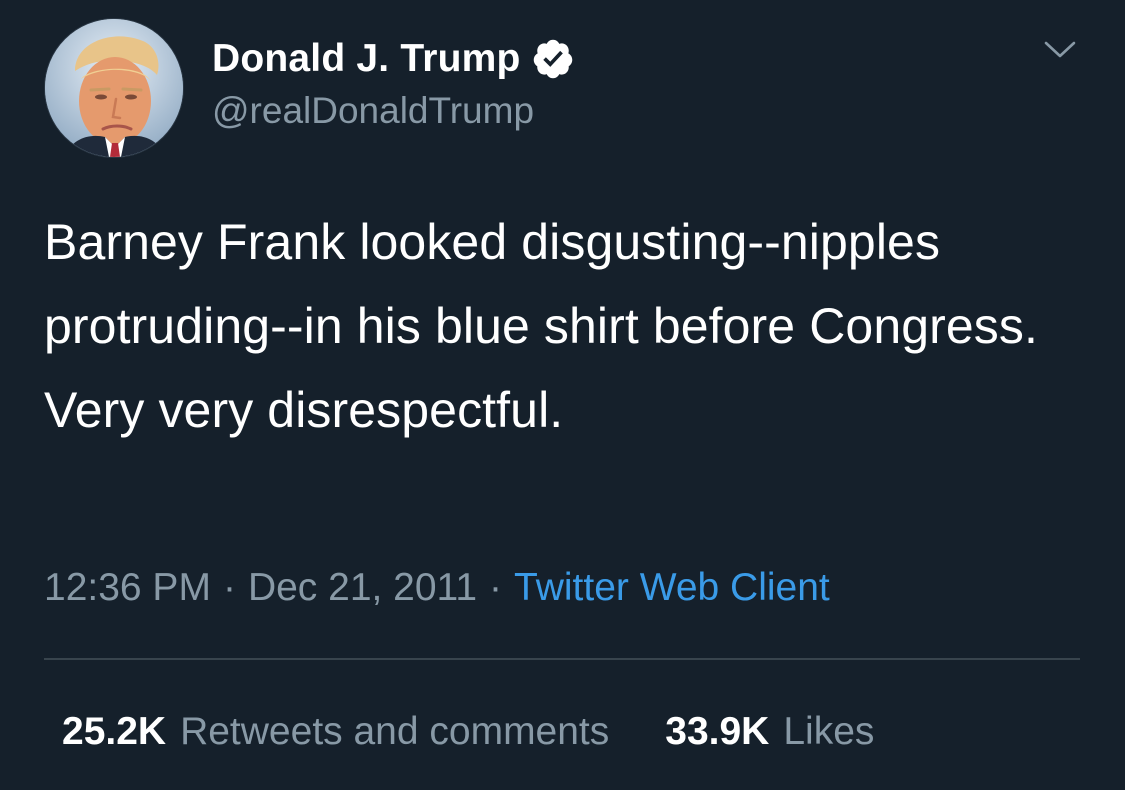 This screenshot has height=790, width=1125. What do you see at coordinates (717, 731) in the screenshot?
I see `likes-count: 33.9K` at bounding box center [717, 731].